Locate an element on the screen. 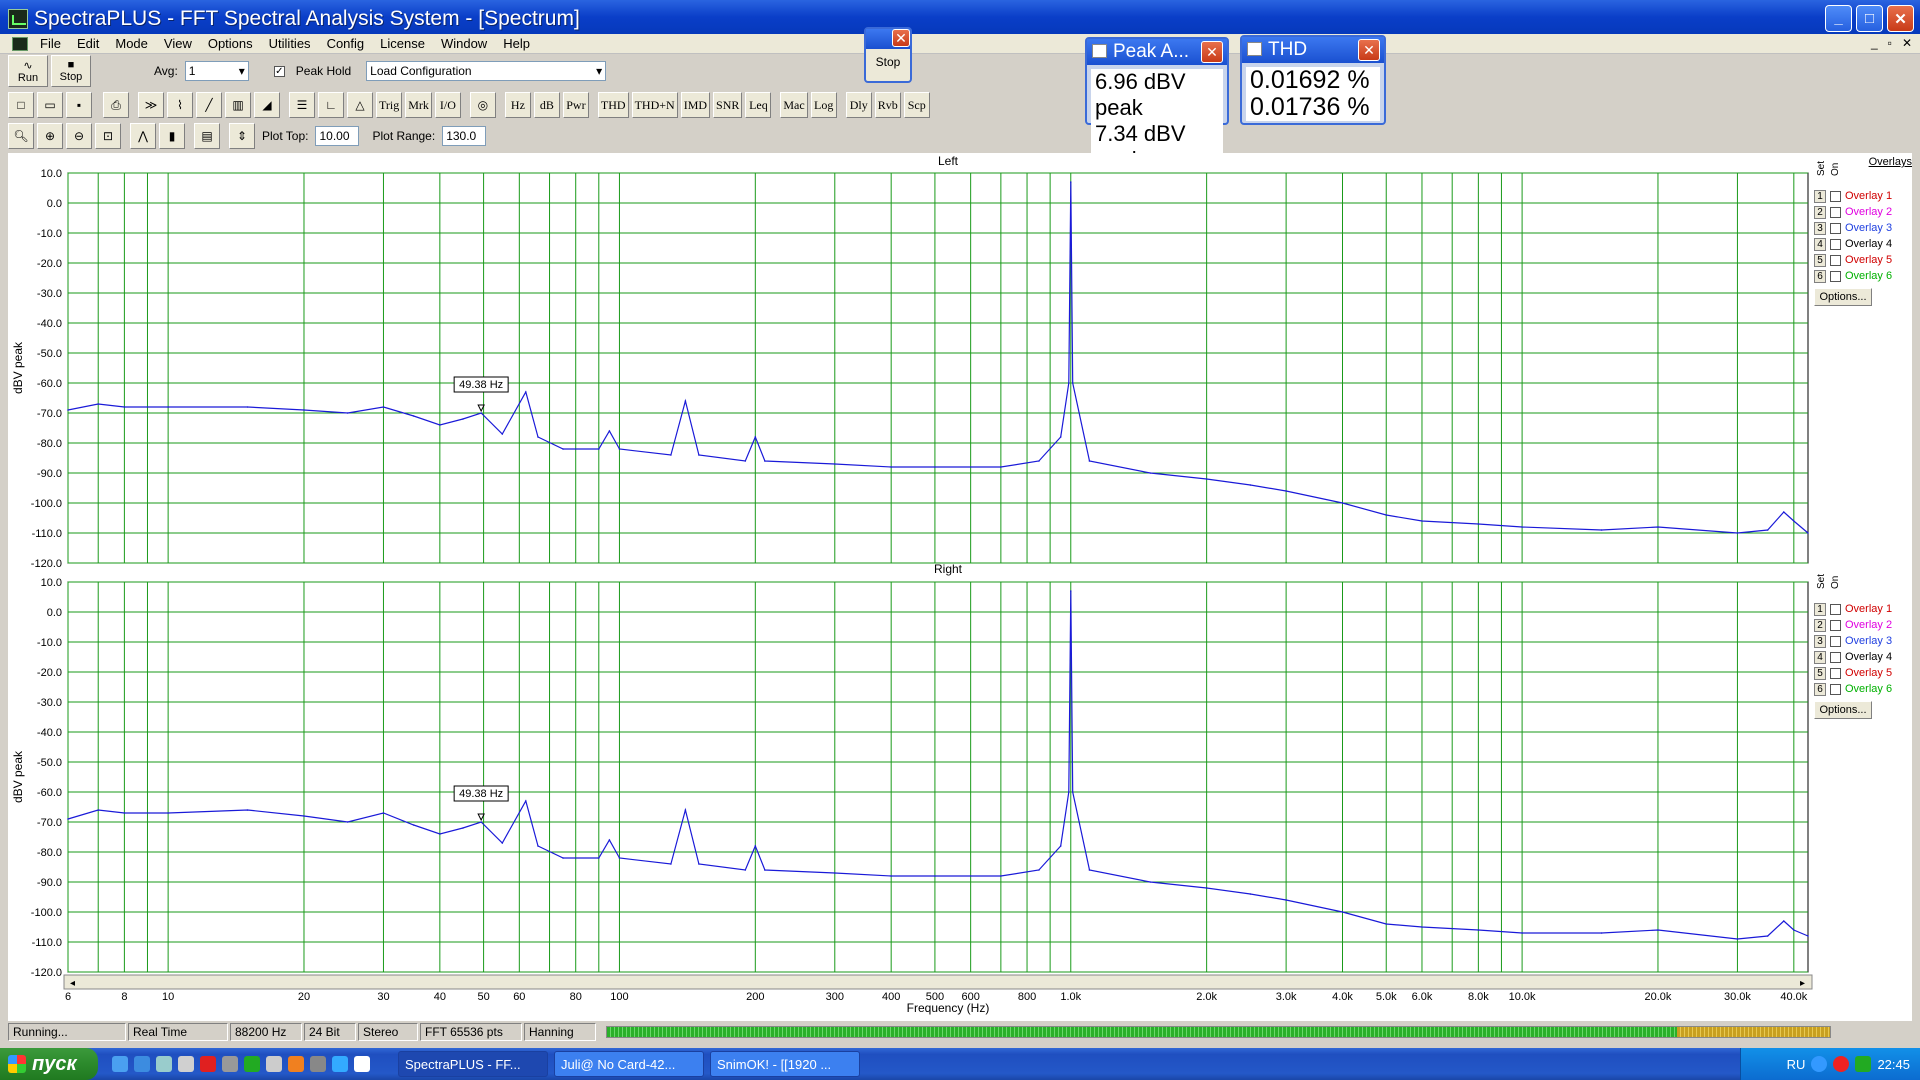  menu-license: License is located at coordinates (402, 43).